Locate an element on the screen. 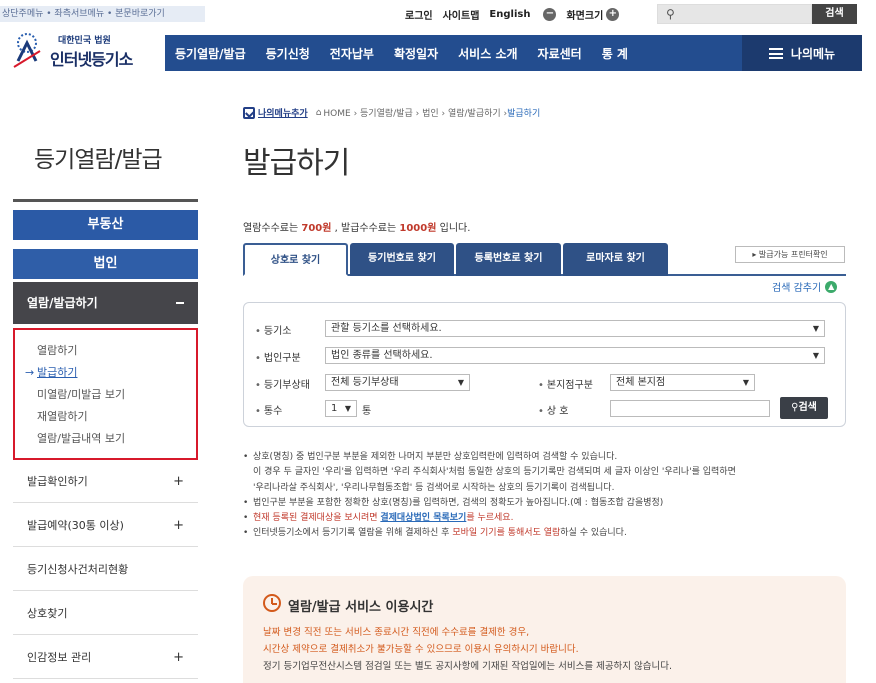 The image size is (876, 683). home-icon: ⌂ is located at coordinates (318, 112).